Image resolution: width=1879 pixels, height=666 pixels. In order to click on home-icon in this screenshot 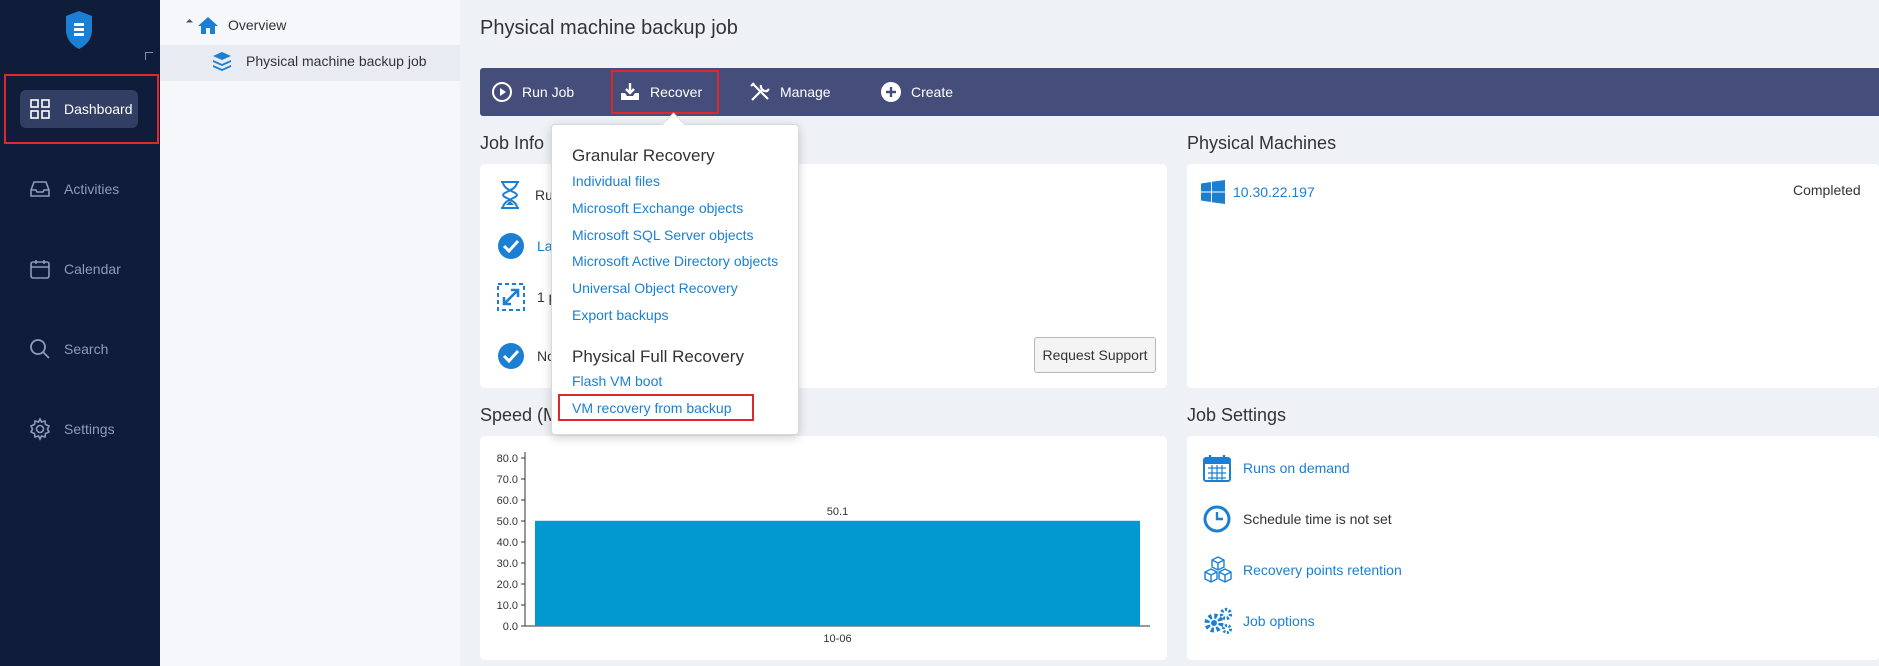, I will do `click(208, 25)`.